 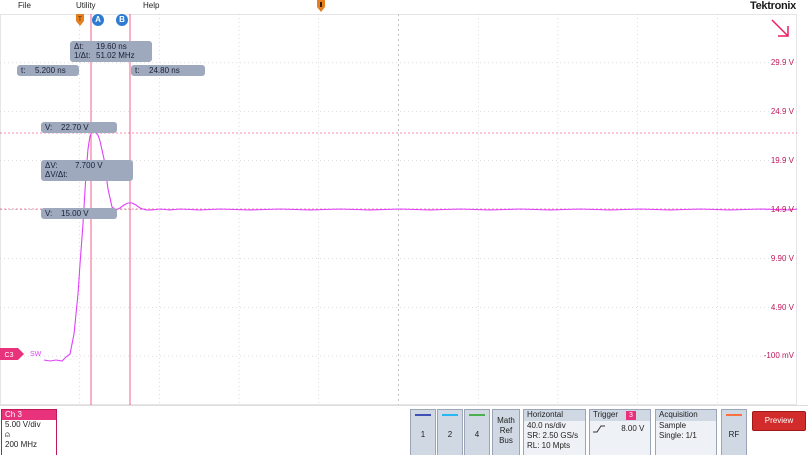 I want to click on trigger-header: Trigger 3, so click(x=620, y=415).